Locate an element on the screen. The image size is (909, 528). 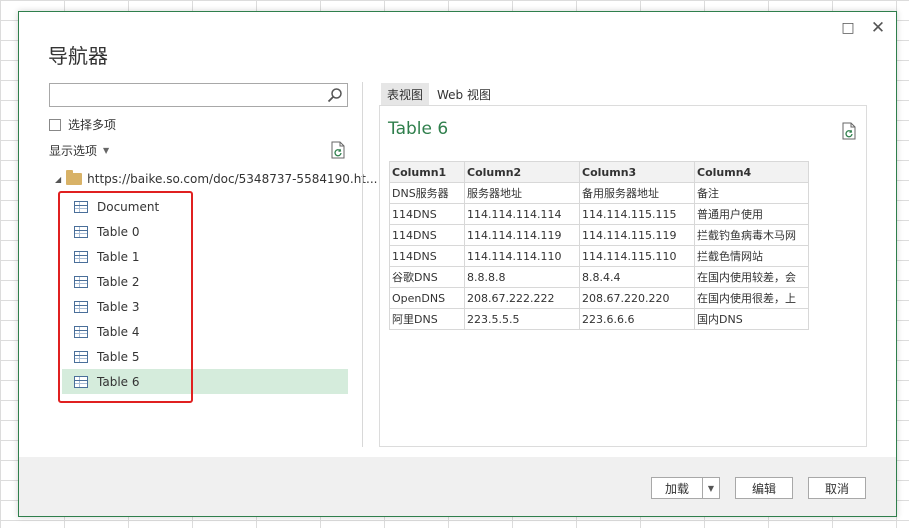
tree-item-table-1: Table 1 is located at coordinates (205, 256).